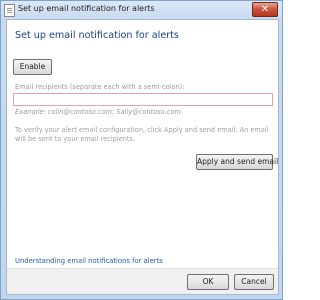  Describe the element at coordinates (97, 35) in the screenshot. I see `page-title: Set up email notification for alerts` at that location.